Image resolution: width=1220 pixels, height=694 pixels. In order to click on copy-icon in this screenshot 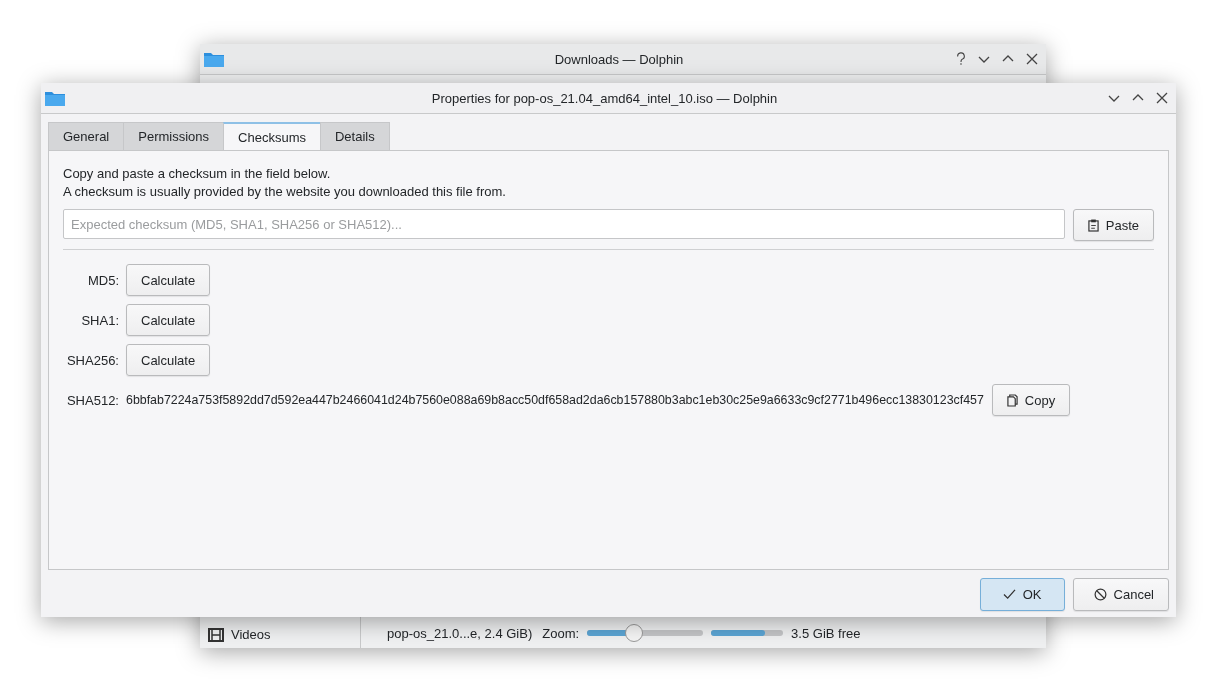, I will do `click(1012, 400)`.